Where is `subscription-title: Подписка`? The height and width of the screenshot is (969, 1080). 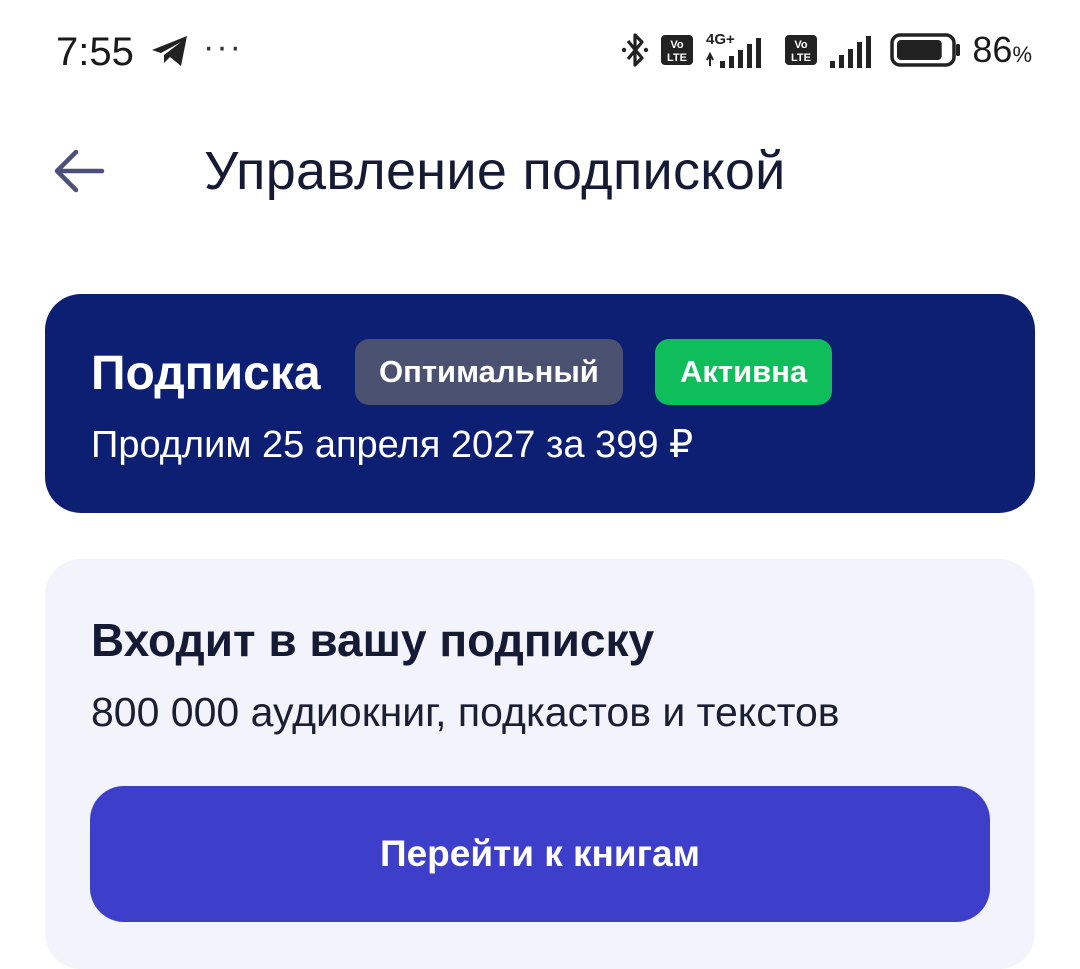
subscription-title: Подписка is located at coordinates (206, 373).